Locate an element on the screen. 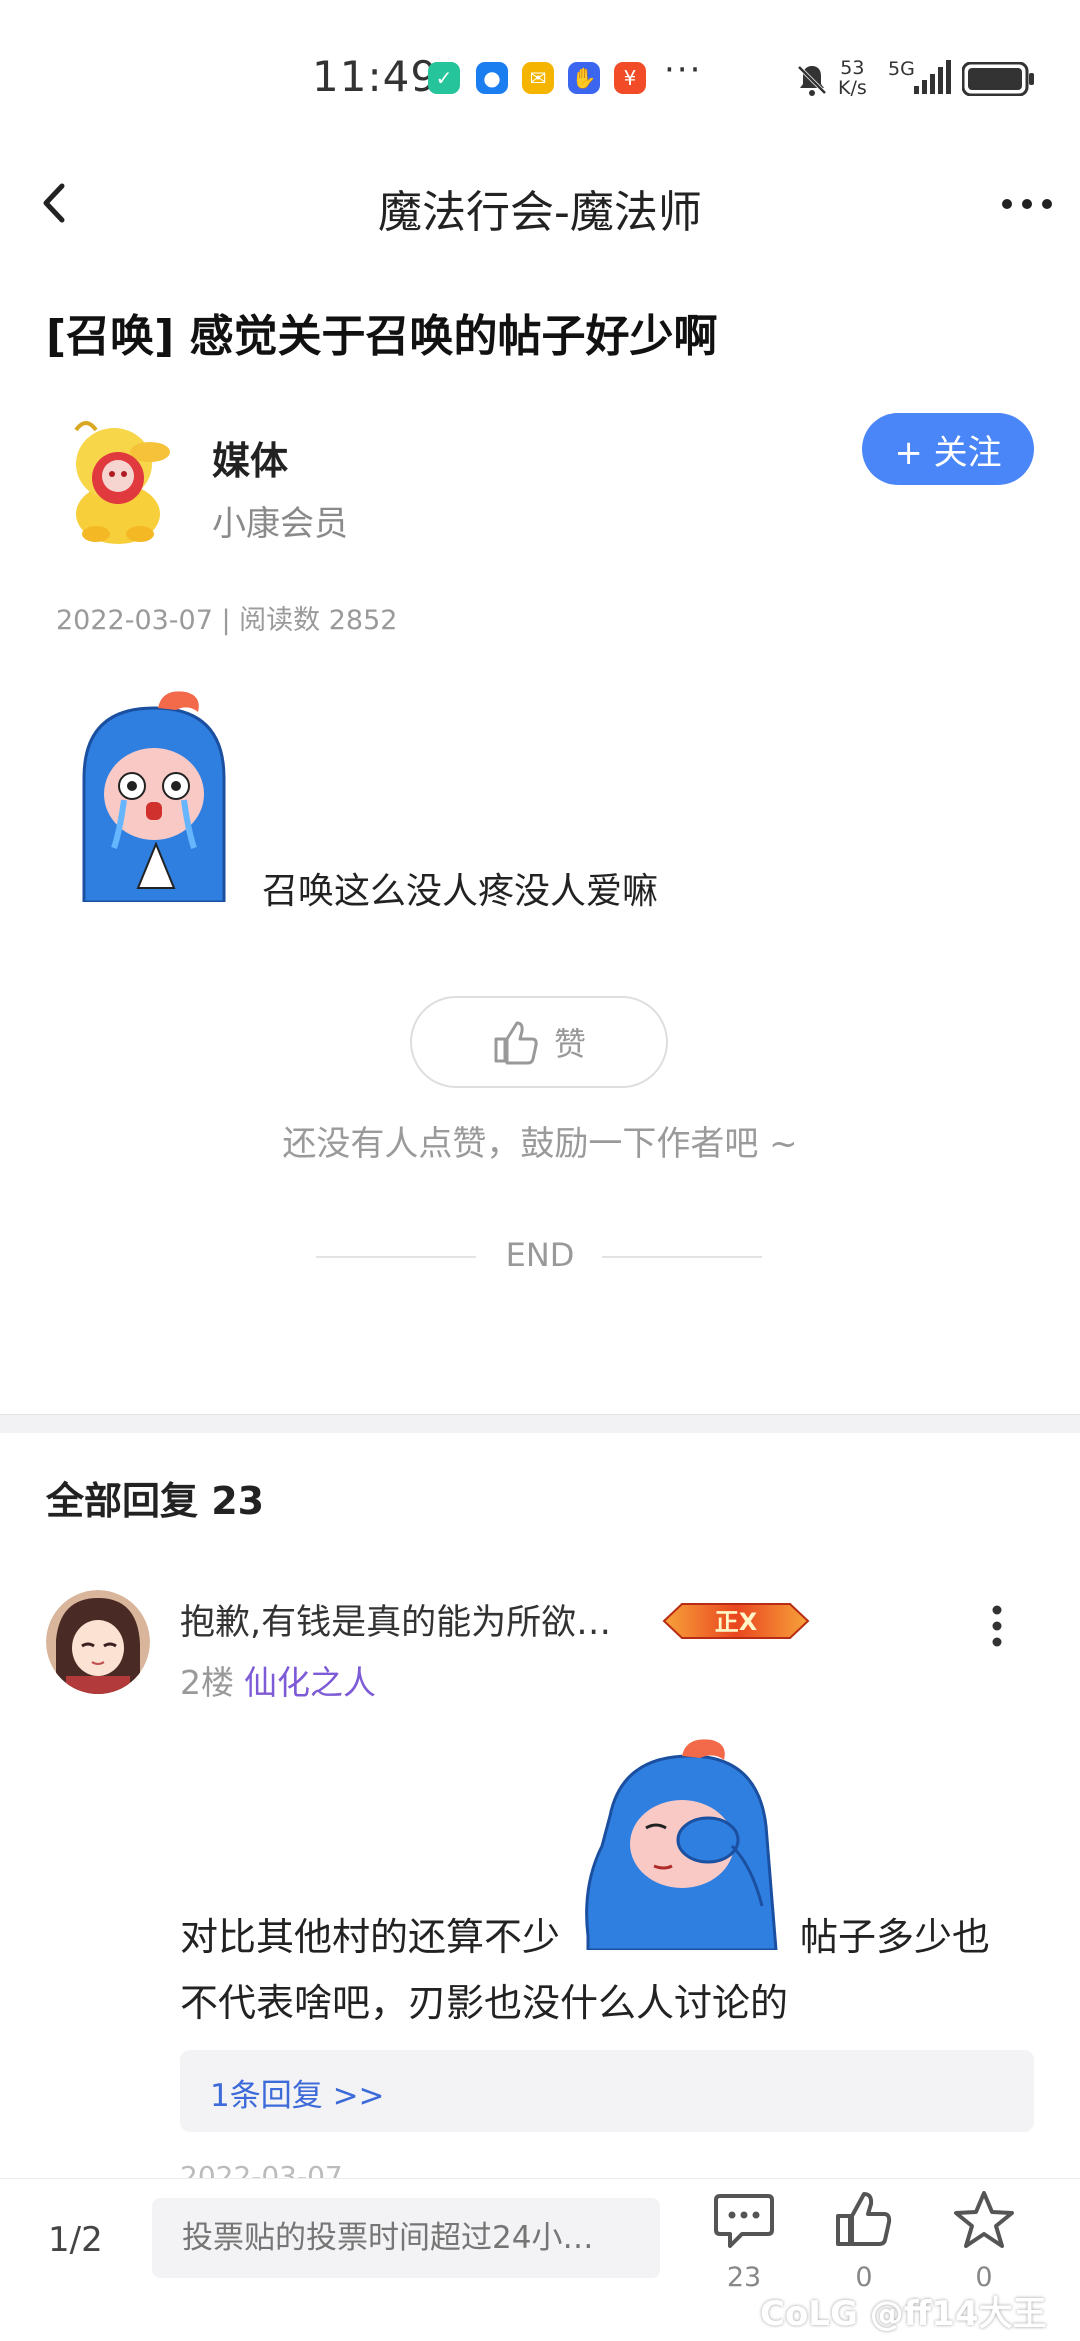 The image size is (1080, 2341). post-title: [召唤] 感觉关于召唤的帖子好少啊 is located at coordinates (382, 336).